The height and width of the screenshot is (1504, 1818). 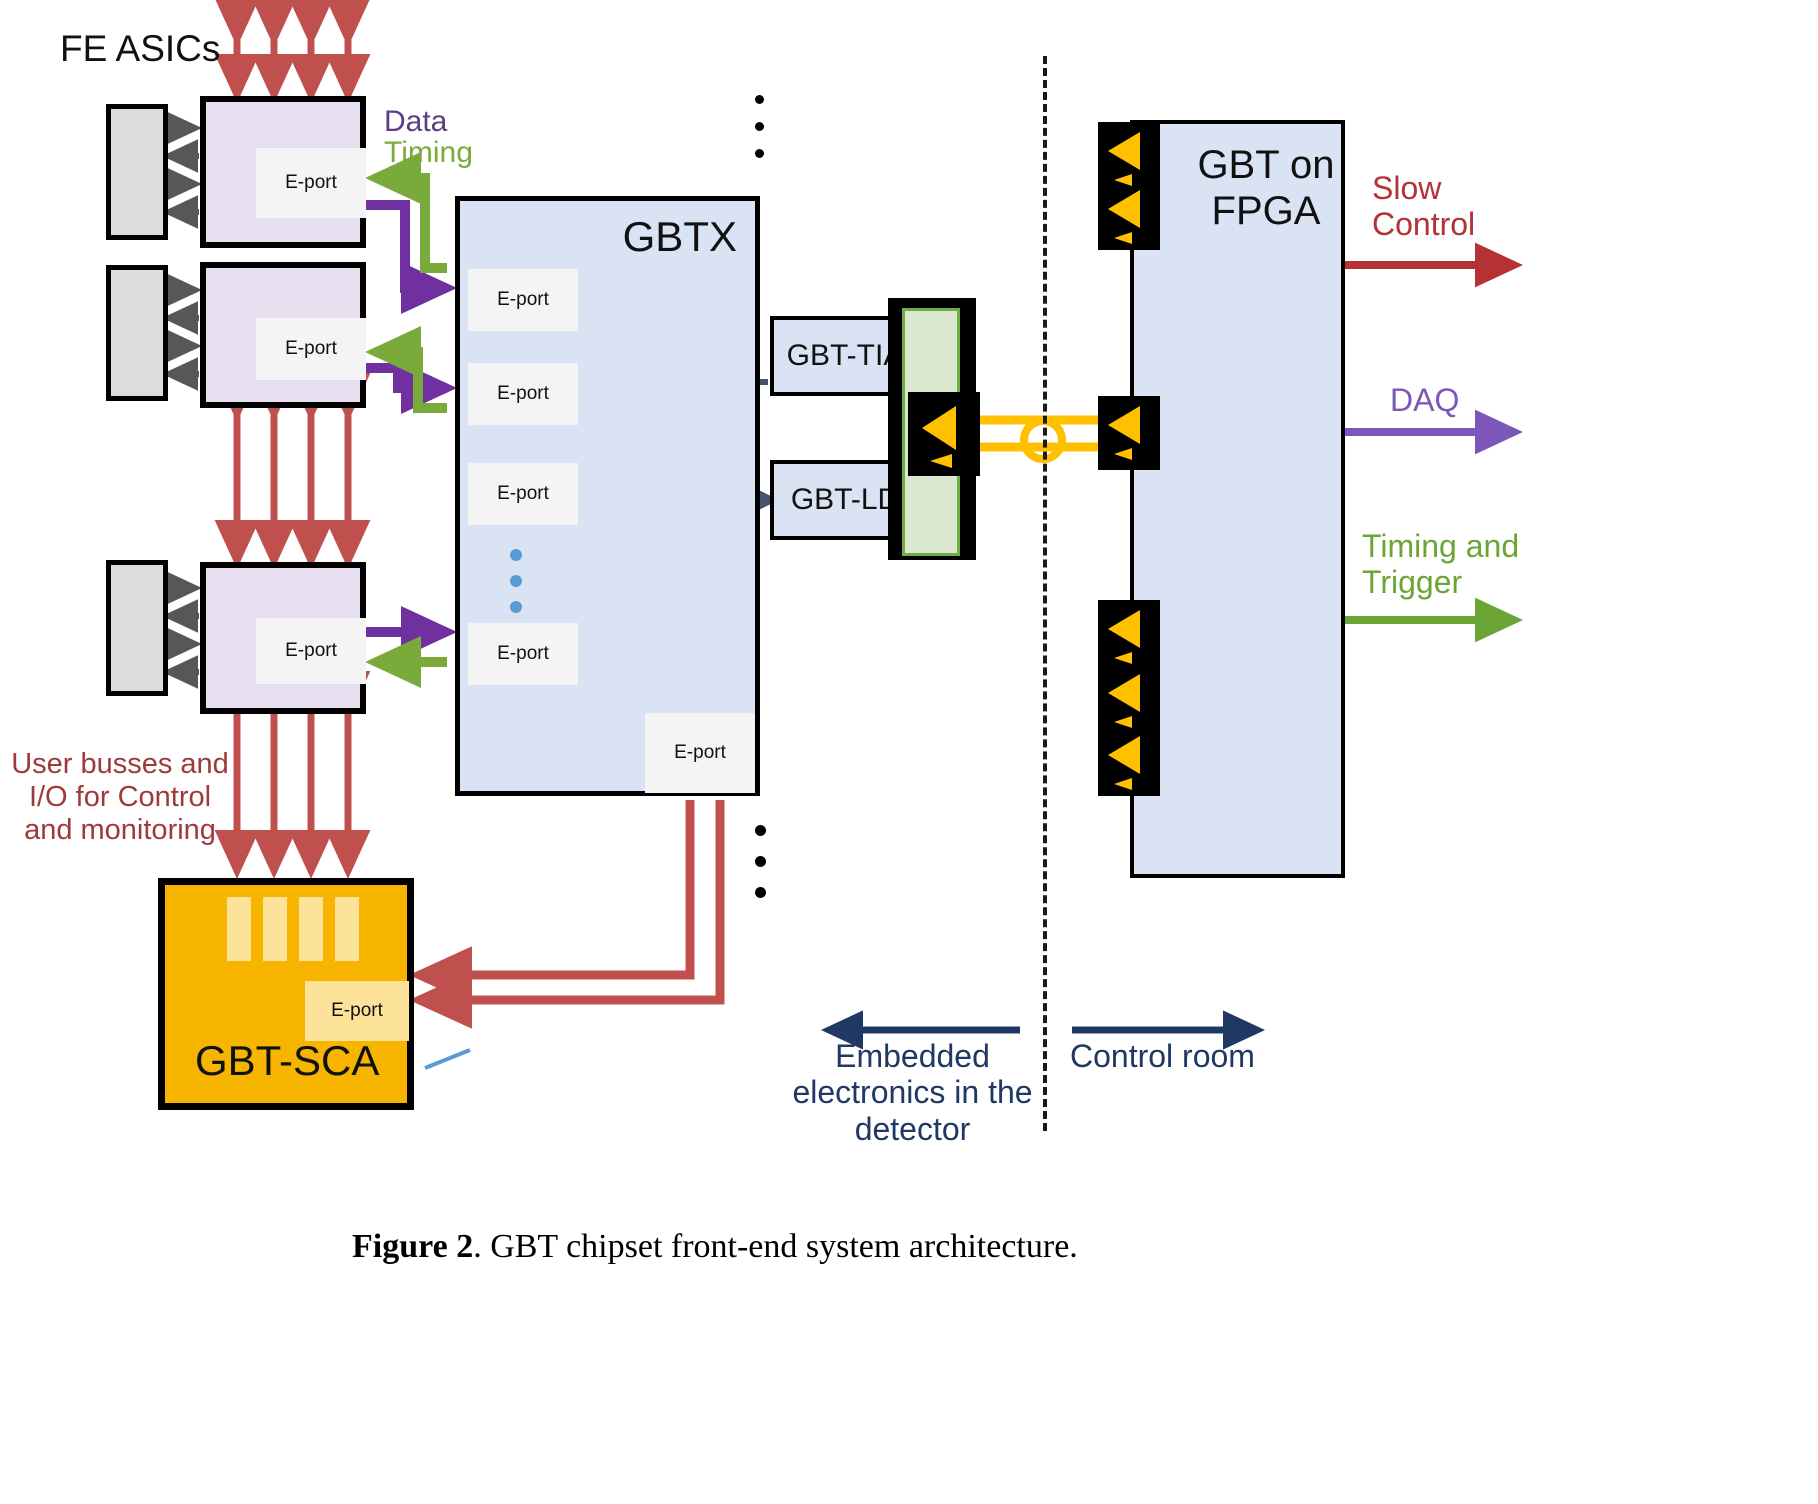 I want to click on gbtx-title: GBTX, so click(x=679, y=236).